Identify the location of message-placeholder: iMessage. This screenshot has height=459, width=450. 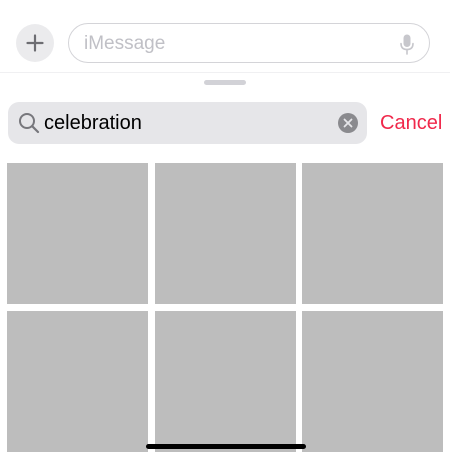
(125, 43).